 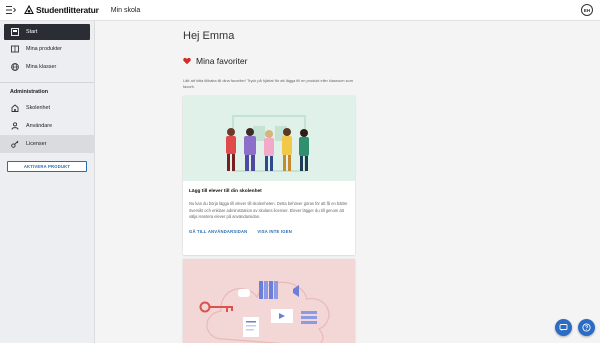 What do you see at coordinates (36, 144) in the screenshot?
I see `sidebar-item-label: Licenser` at bounding box center [36, 144].